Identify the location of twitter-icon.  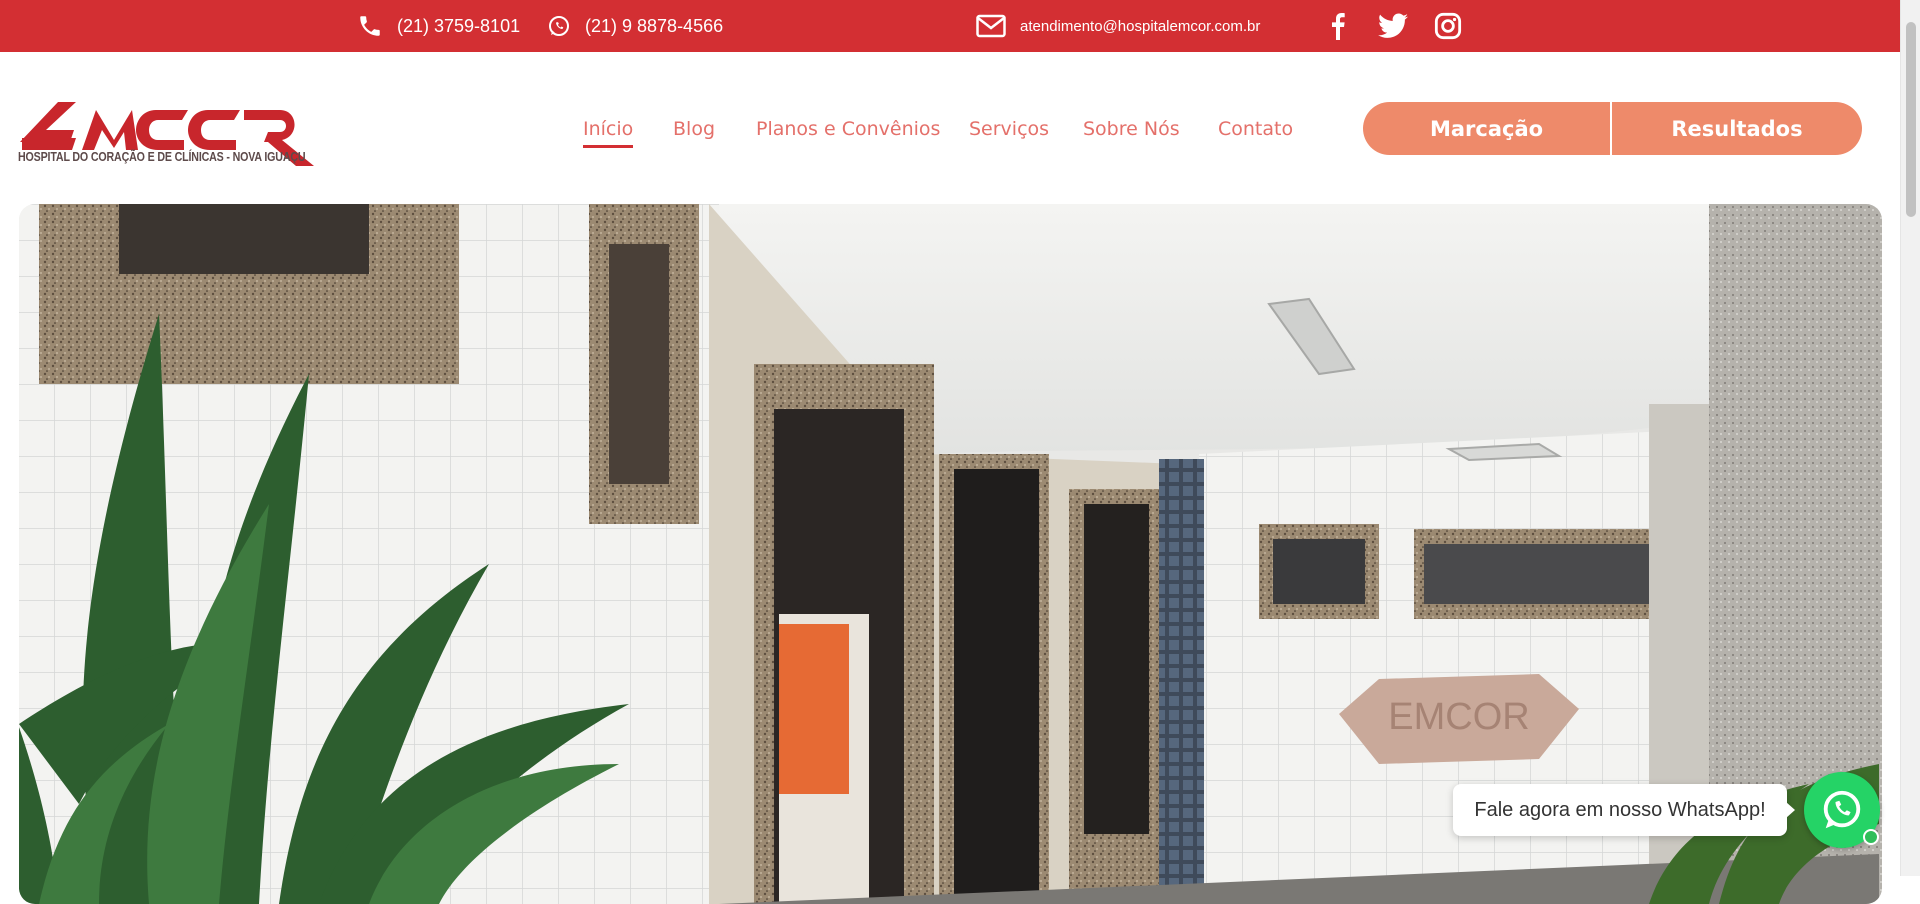
(1393, 26).